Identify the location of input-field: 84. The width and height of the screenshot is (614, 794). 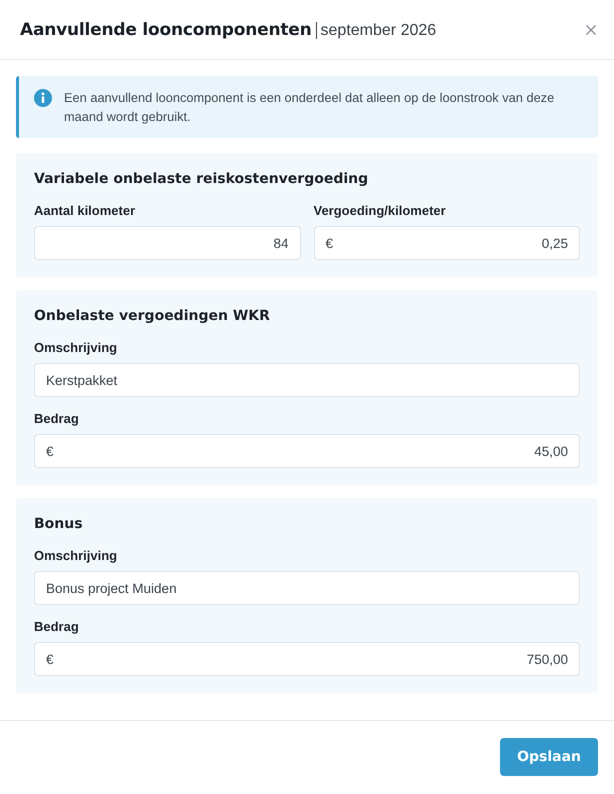
(167, 243).